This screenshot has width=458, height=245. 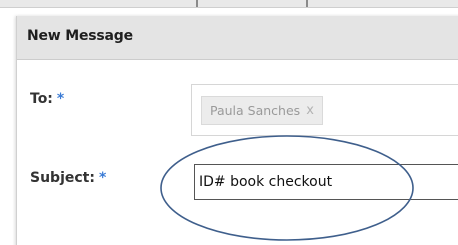 I want to click on remove-recipient-icon: x, so click(x=310, y=110).